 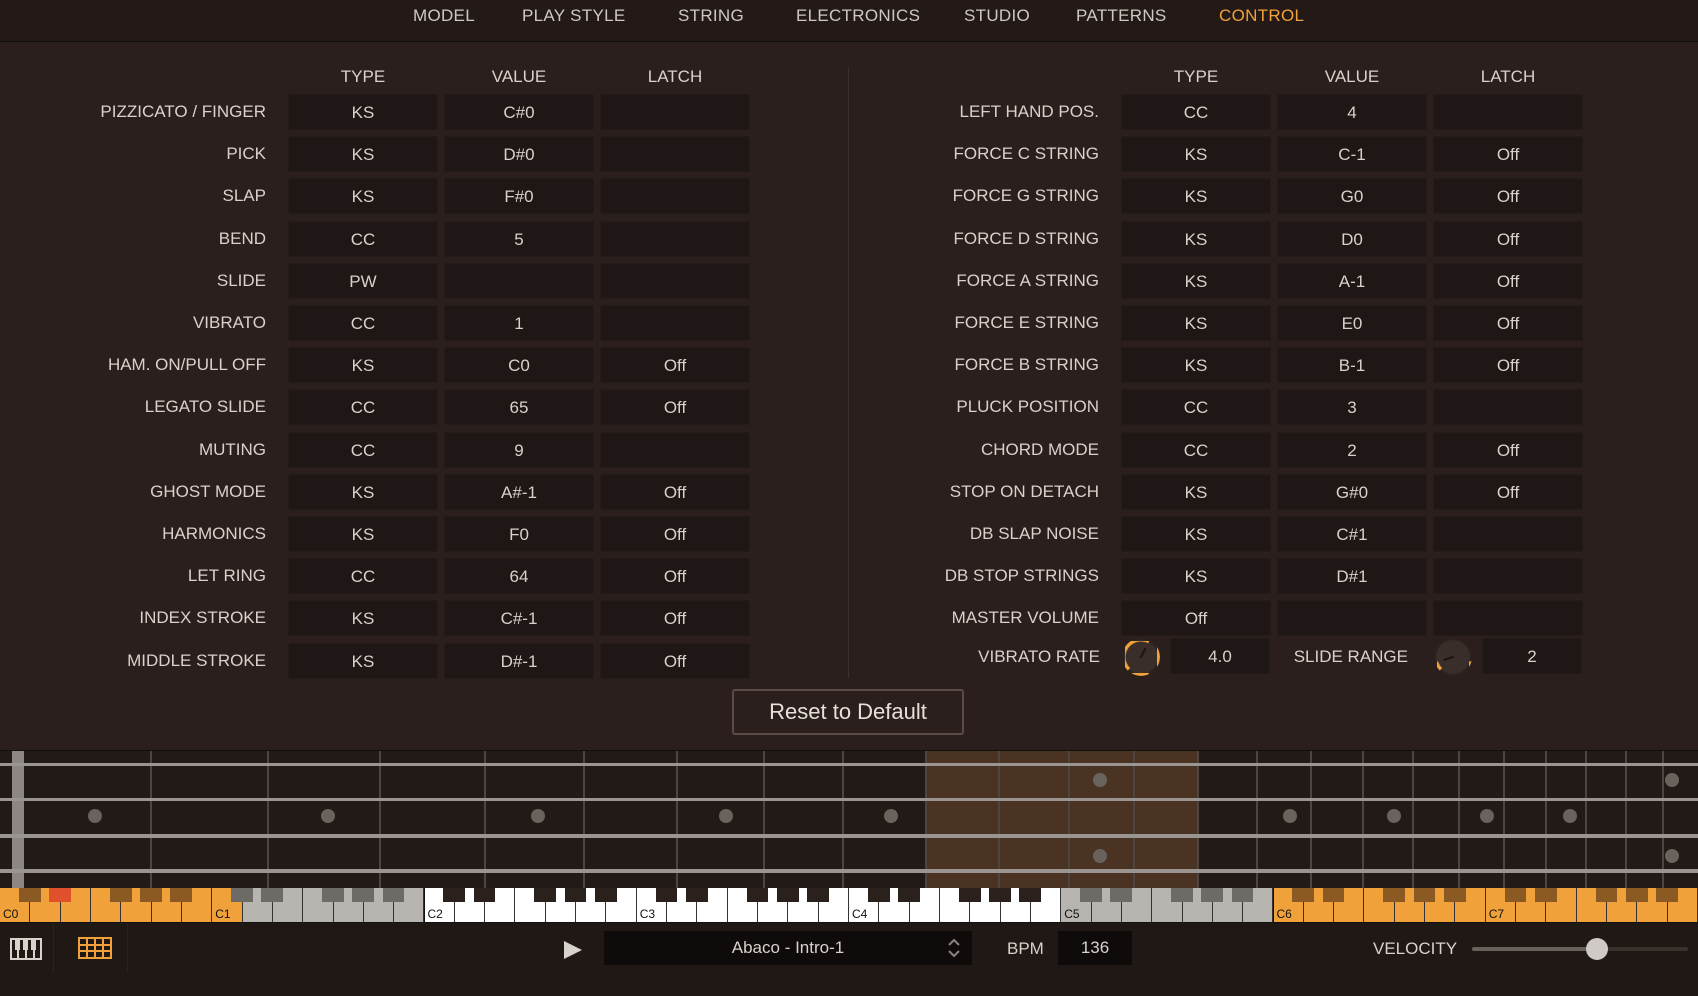 What do you see at coordinates (1532, 656) in the screenshot?
I see `slide-range-value: 2` at bounding box center [1532, 656].